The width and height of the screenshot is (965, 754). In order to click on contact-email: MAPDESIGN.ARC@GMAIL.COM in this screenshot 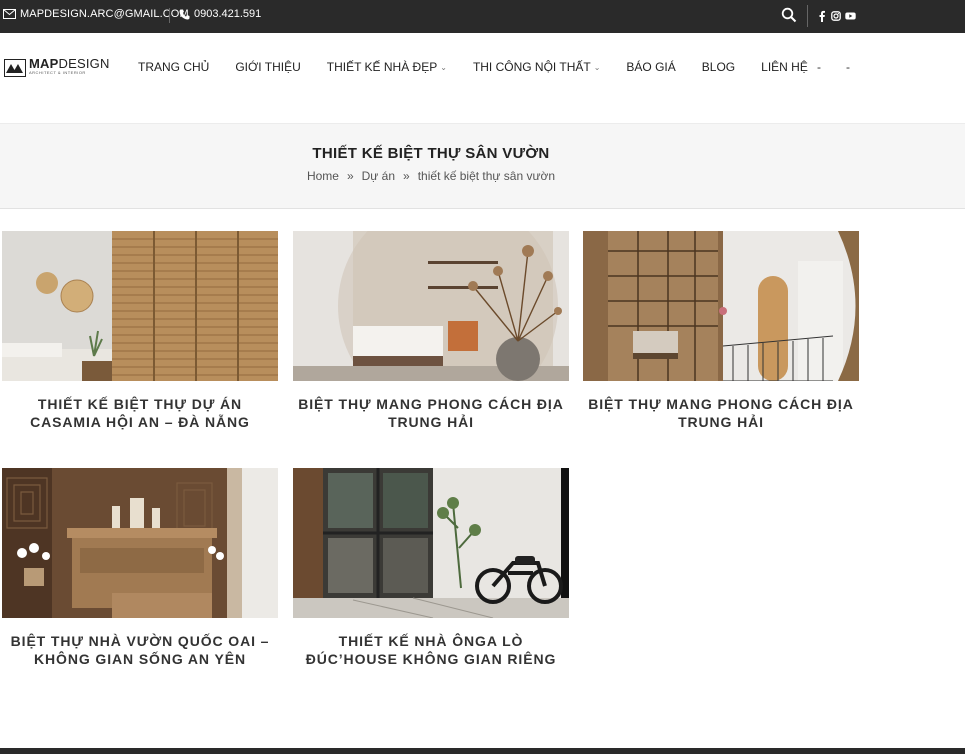, I will do `click(96, 14)`.